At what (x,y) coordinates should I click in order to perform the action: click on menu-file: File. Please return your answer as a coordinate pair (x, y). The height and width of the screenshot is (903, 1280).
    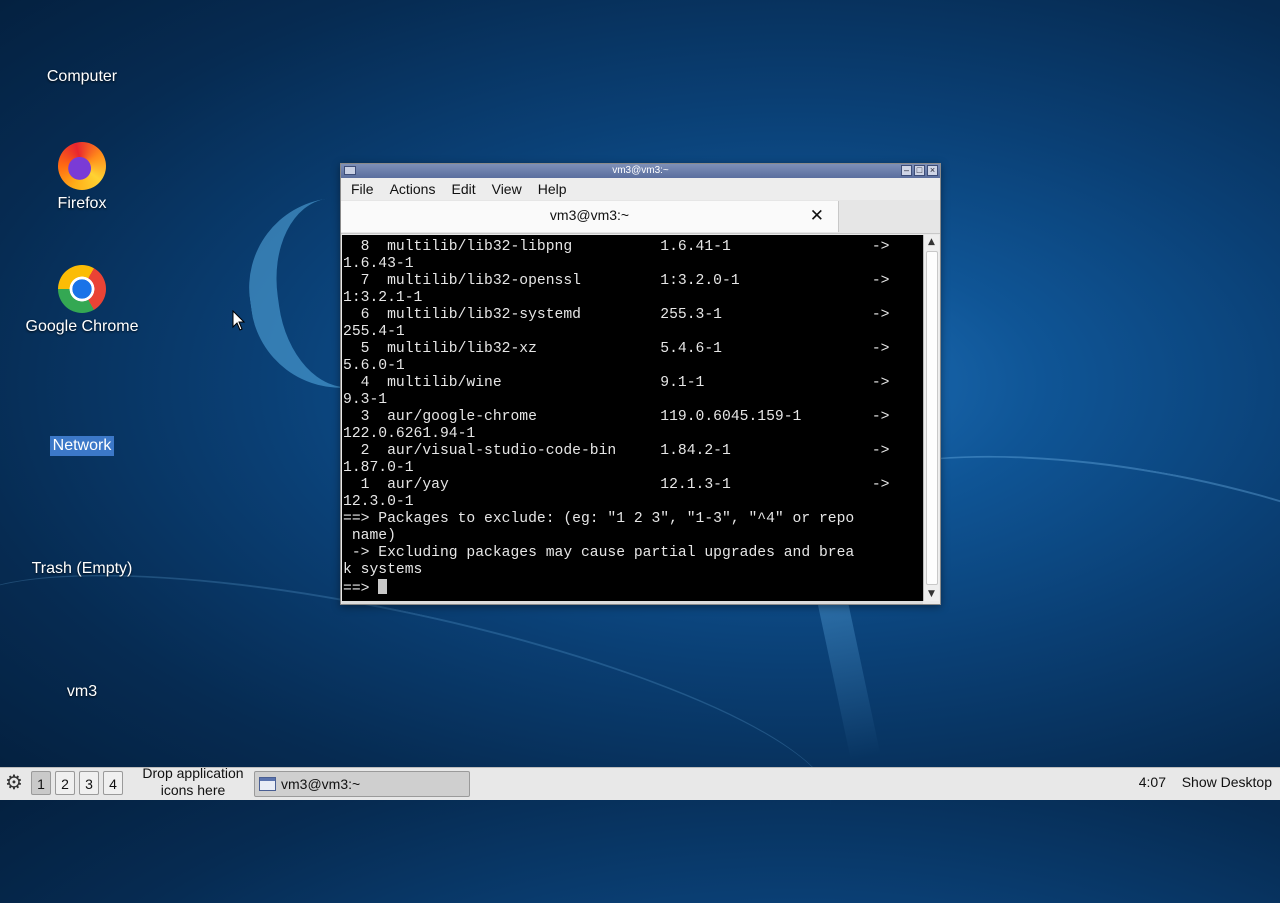
    Looking at the image, I should click on (362, 189).